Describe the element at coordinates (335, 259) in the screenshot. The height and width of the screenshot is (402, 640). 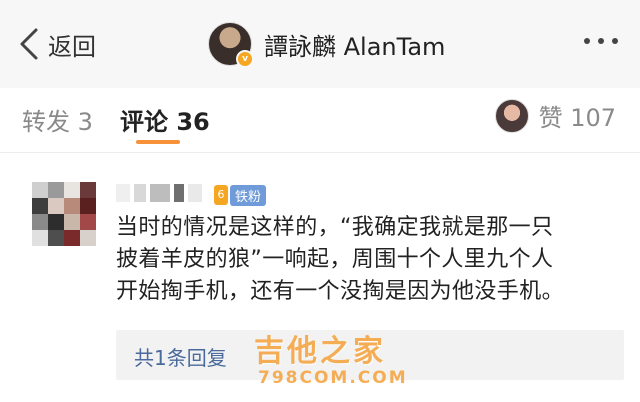
I see `comment-line: 披着羊皮的狼”一响起，周围十个人里九个人` at that location.